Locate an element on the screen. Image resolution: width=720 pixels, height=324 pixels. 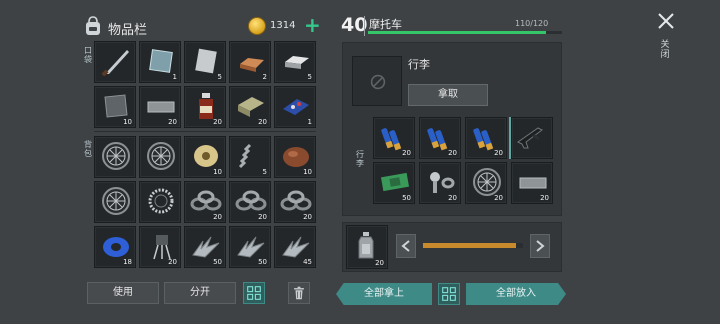
close-icon is located at coordinates (666, 21).